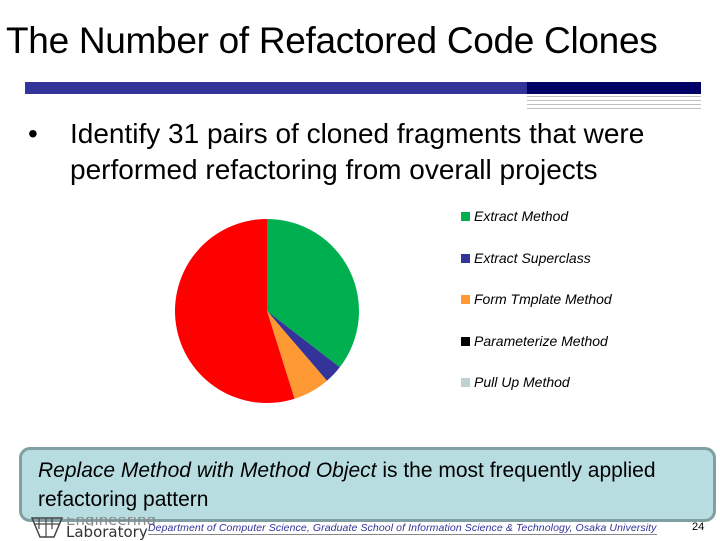 This screenshot has width=720, height=541. I want to click on legend-label: Extract Method, so click(521, 216).